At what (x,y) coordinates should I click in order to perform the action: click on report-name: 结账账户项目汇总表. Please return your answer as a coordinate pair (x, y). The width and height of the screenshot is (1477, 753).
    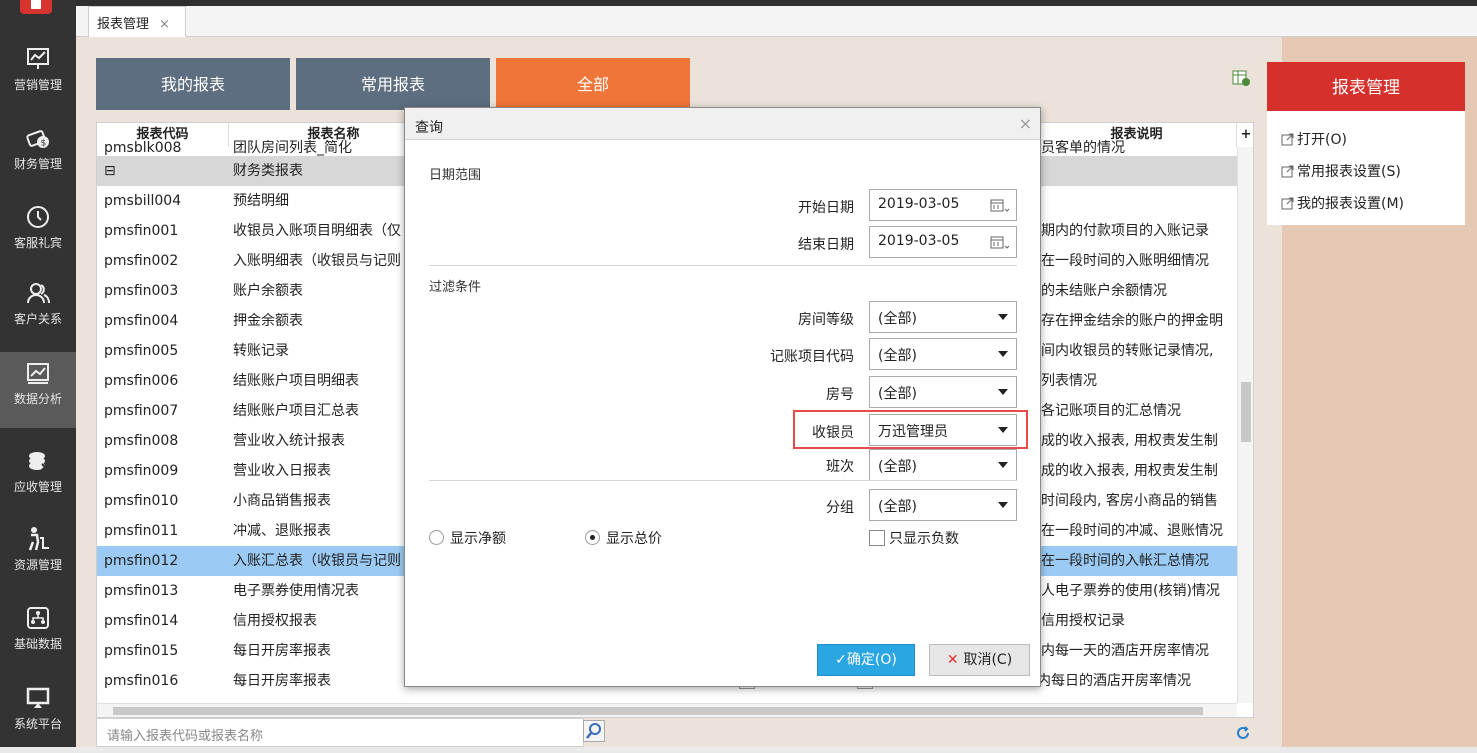
    Looking at the image, I should click on (296, 411).